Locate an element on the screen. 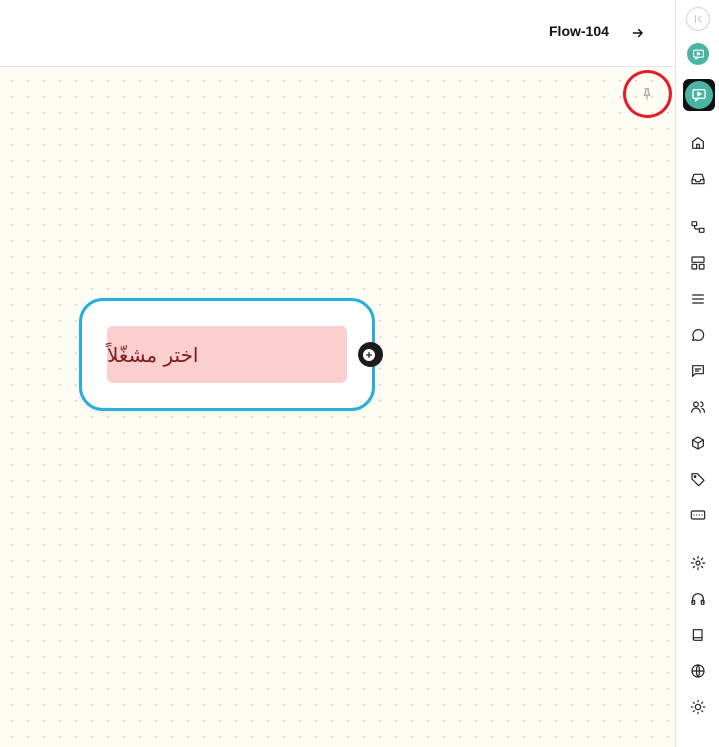 The width and height of the screenshot is (719, 747). sun-icon is located at coordinates (698, 707).